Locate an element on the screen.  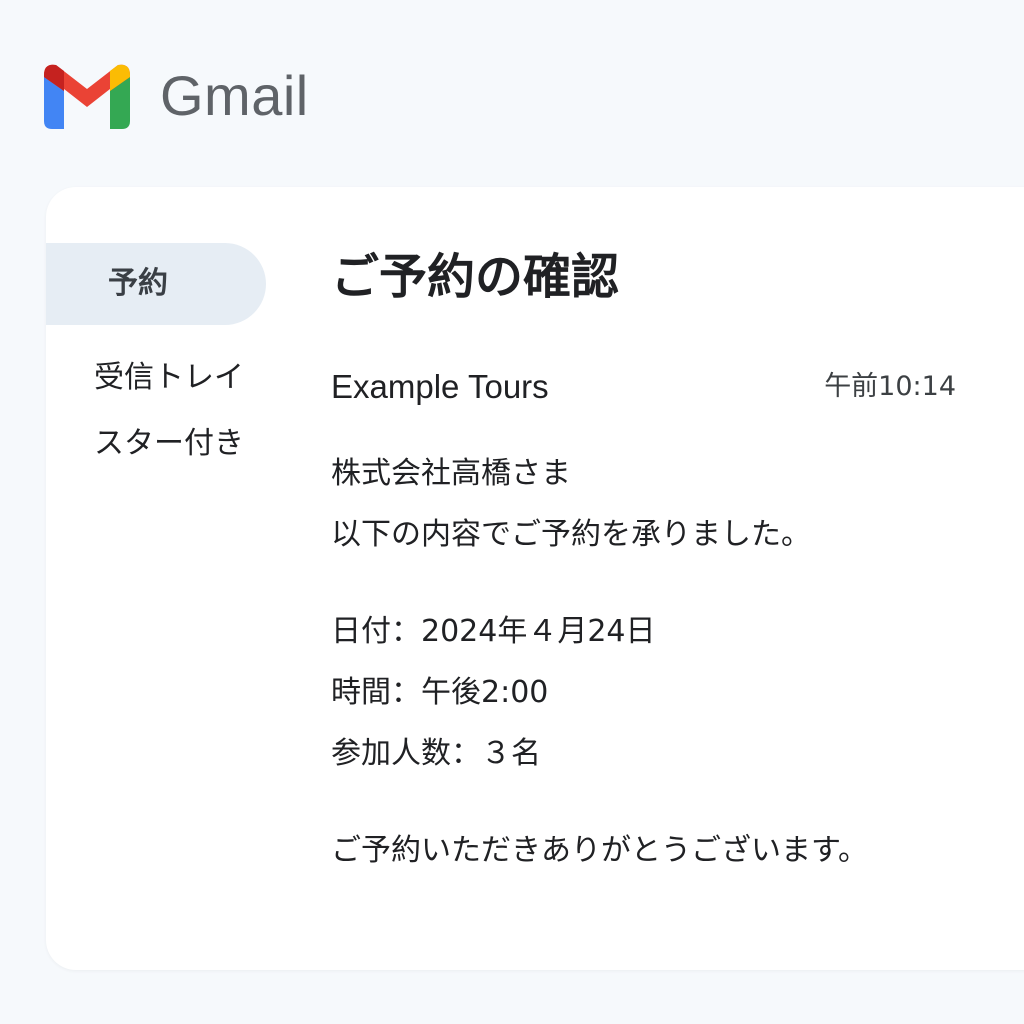
reservation-date: 日付：2024年４月24日 is located at coordinates (493, 631).